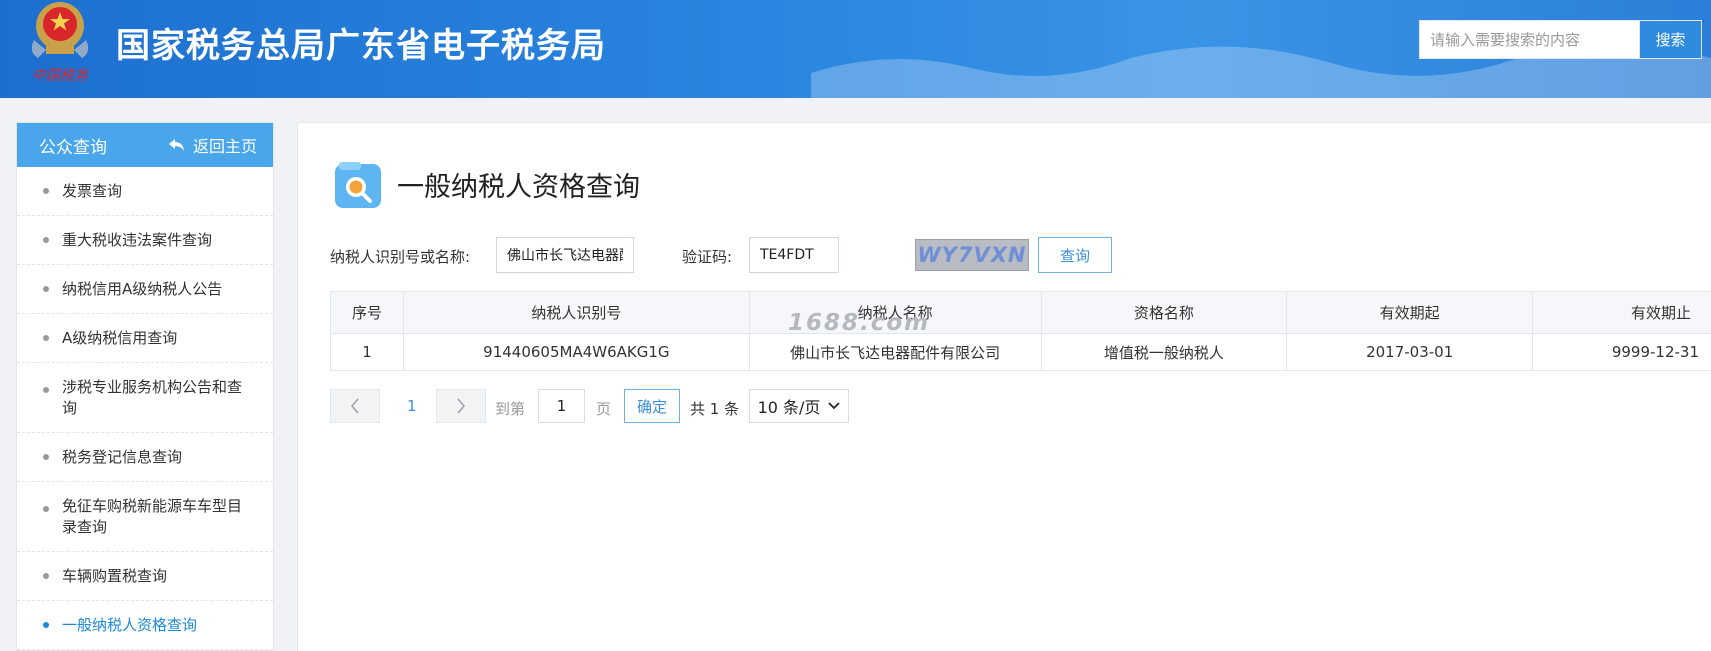  I want to click on sidebar-item-tax-agency-query: 涉税专业服务机构公告和查询, so click(145, 398).